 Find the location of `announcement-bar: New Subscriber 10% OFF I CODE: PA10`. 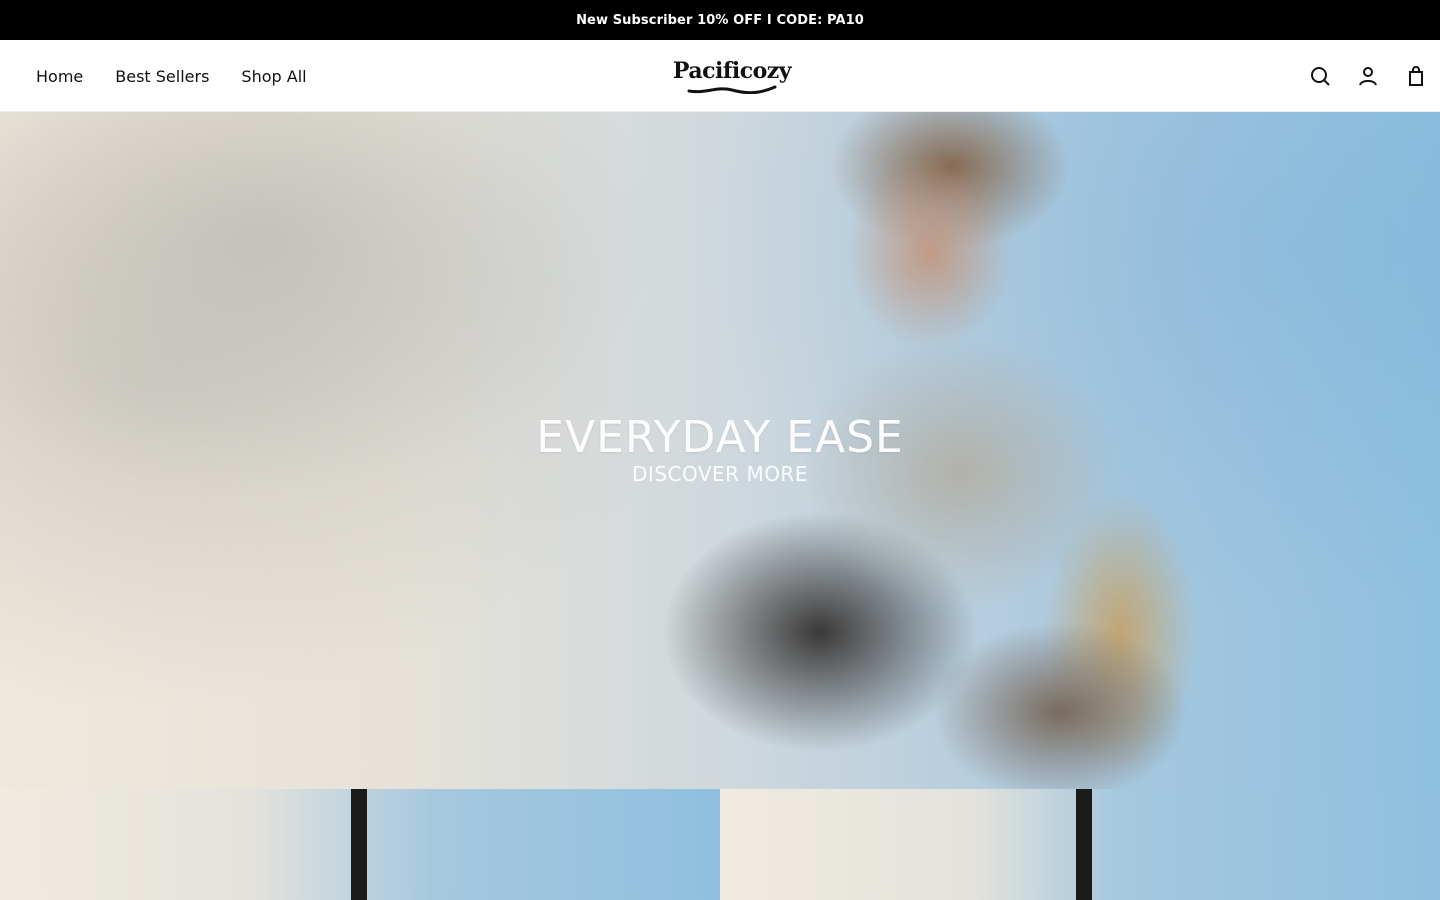

announcement-bar: New Subscriber 10% OFF I CODE: PA10 is located at coordinates (720, 20).